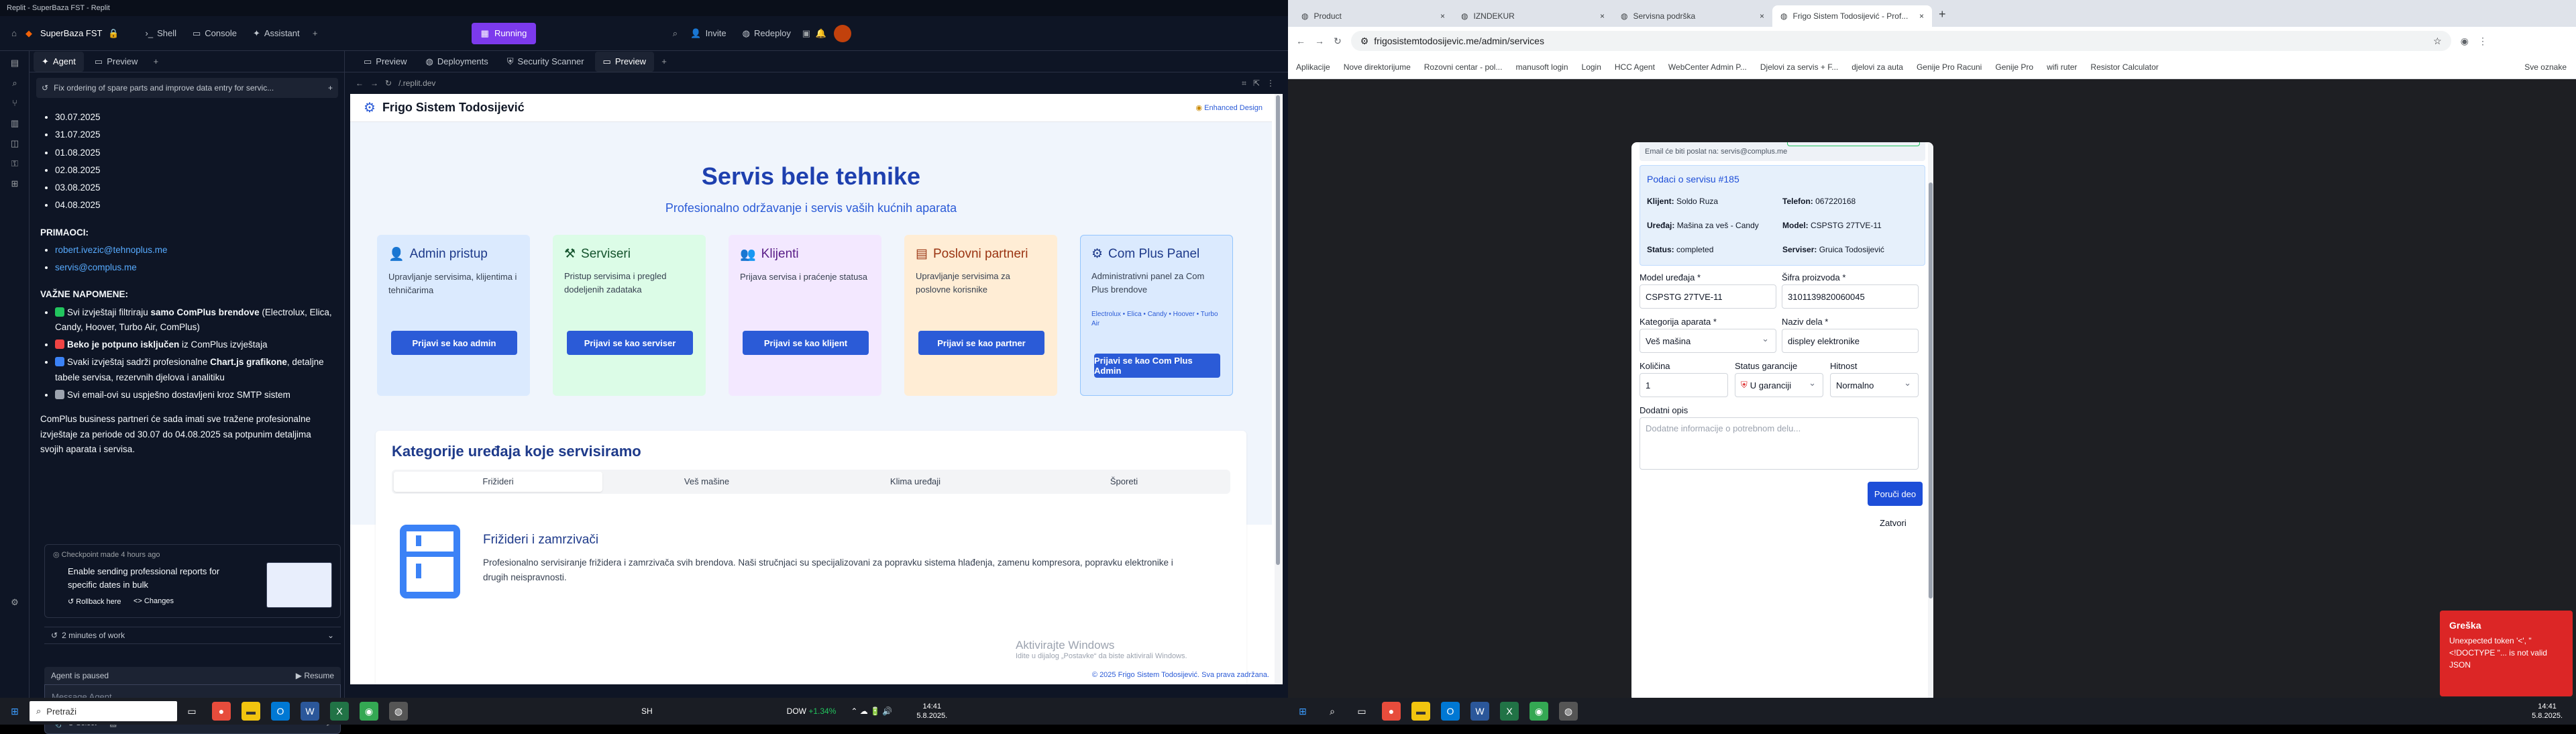  I want to click on tab-preview-active: ▭ Preview, so click(624, 61).